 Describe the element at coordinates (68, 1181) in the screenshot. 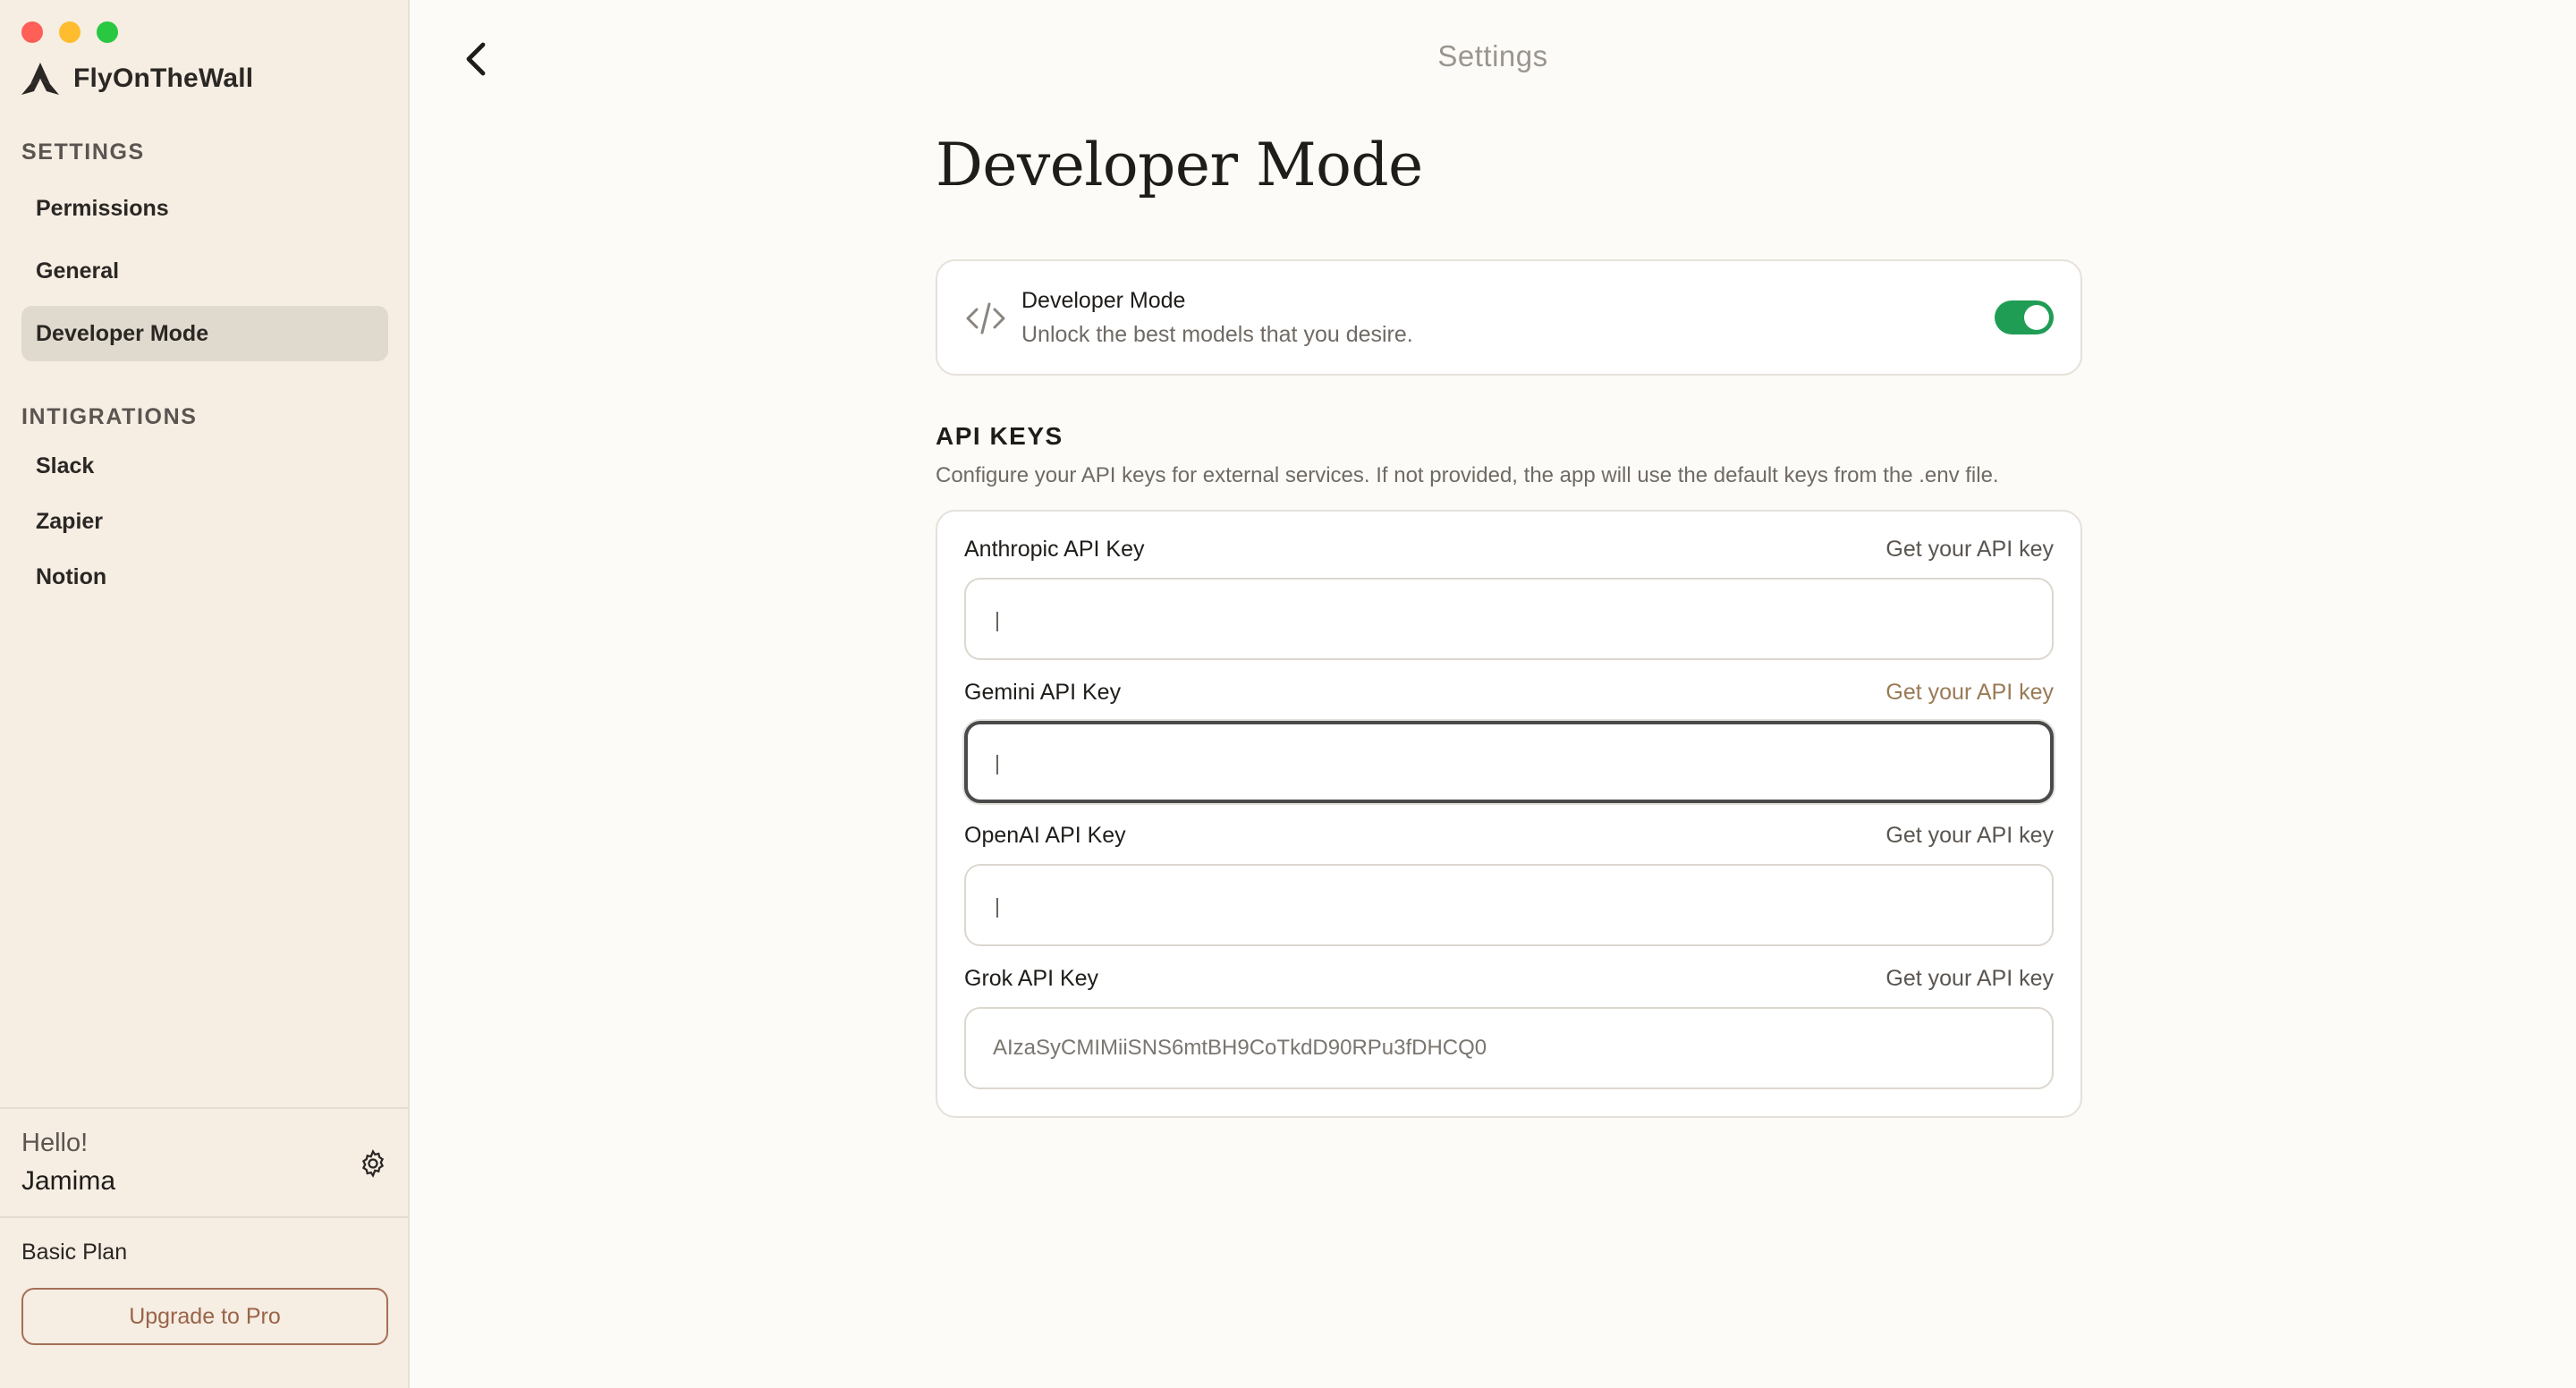

I see `user-name: Jamima` at that location.